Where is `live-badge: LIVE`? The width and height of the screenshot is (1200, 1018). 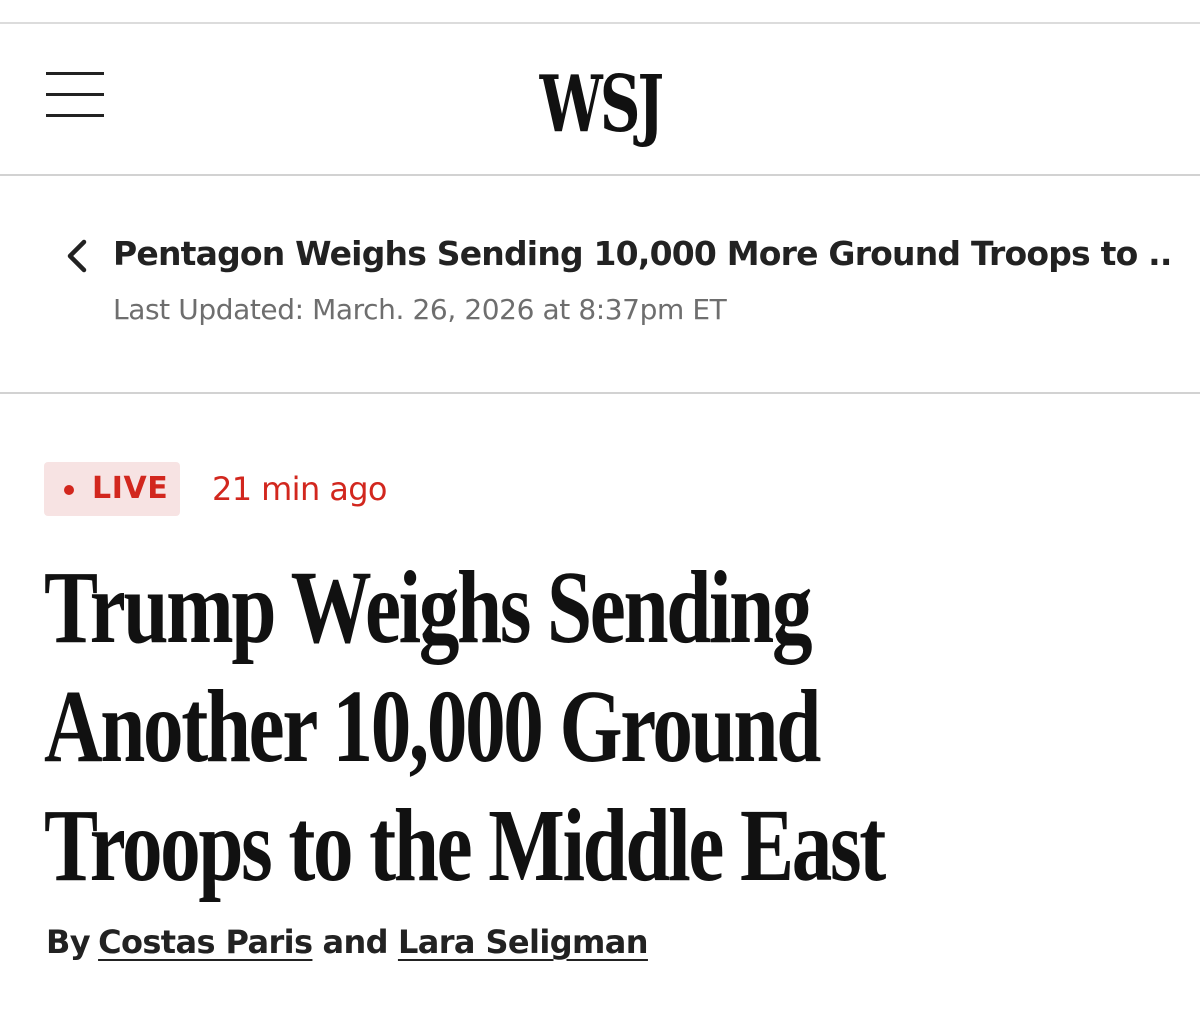 live-badge: LIVE is located at coordinates (112, 489).